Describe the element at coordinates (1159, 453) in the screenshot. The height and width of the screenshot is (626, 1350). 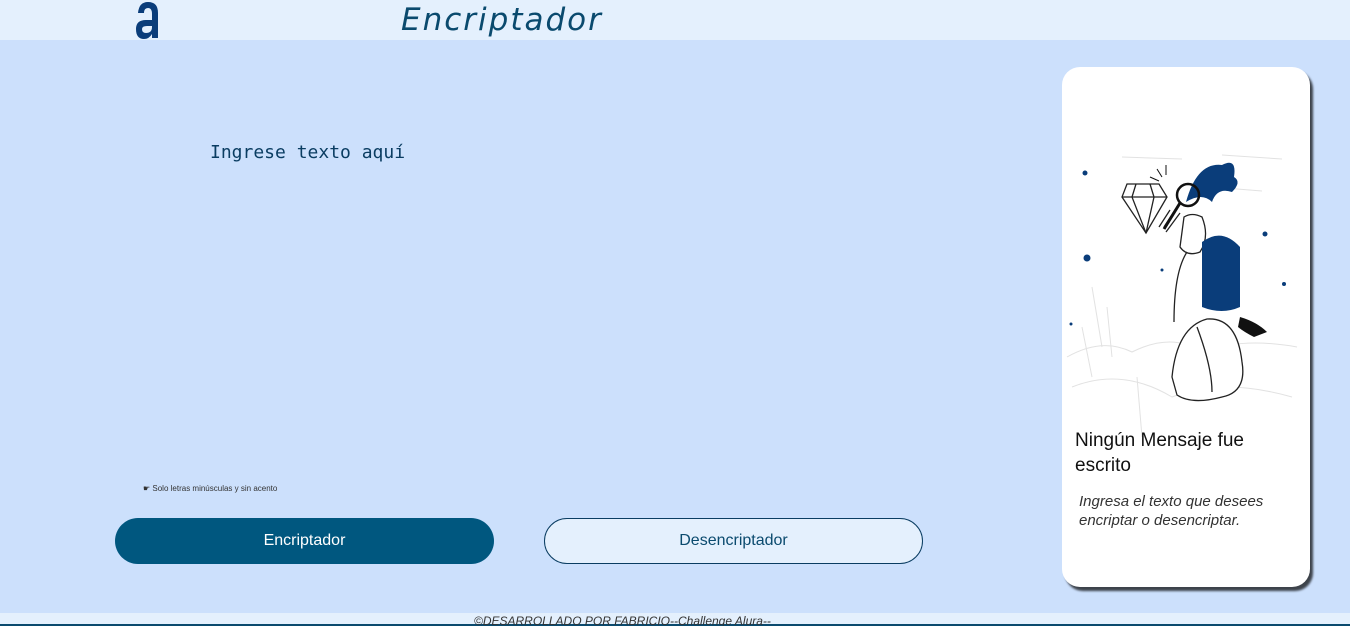
I see `output-title: Ningún Mensaje fue escrito` at that location.